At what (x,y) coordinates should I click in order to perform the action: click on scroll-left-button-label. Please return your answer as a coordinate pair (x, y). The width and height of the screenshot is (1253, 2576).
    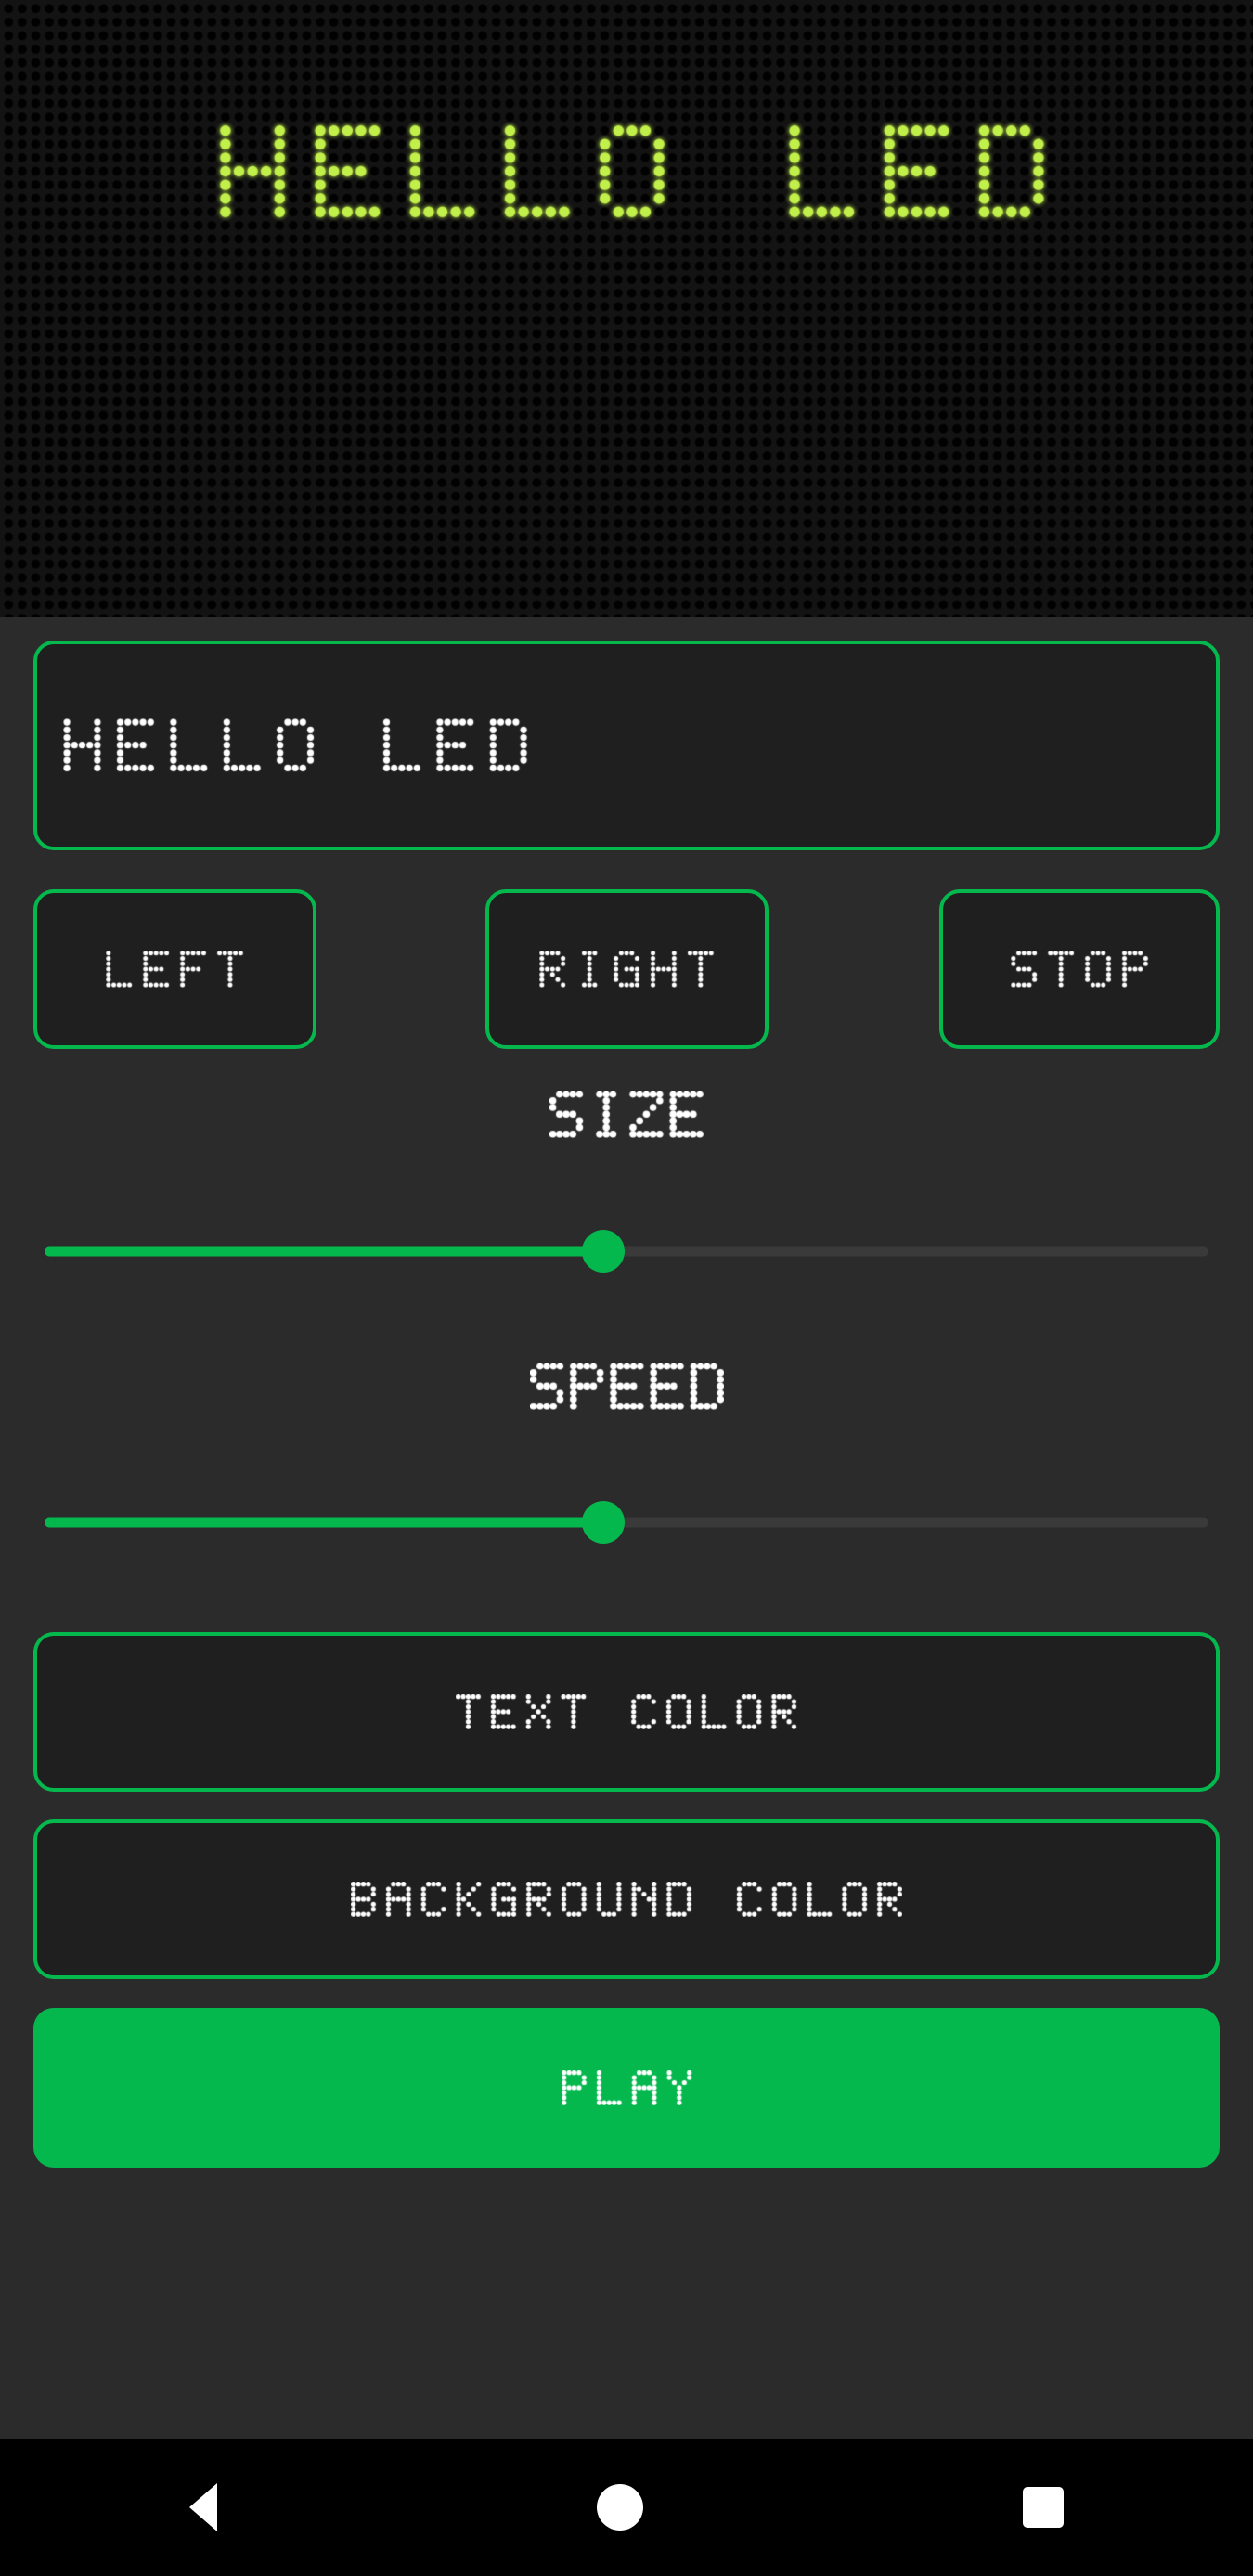
    Looking at the image, I should click on (175, 969).